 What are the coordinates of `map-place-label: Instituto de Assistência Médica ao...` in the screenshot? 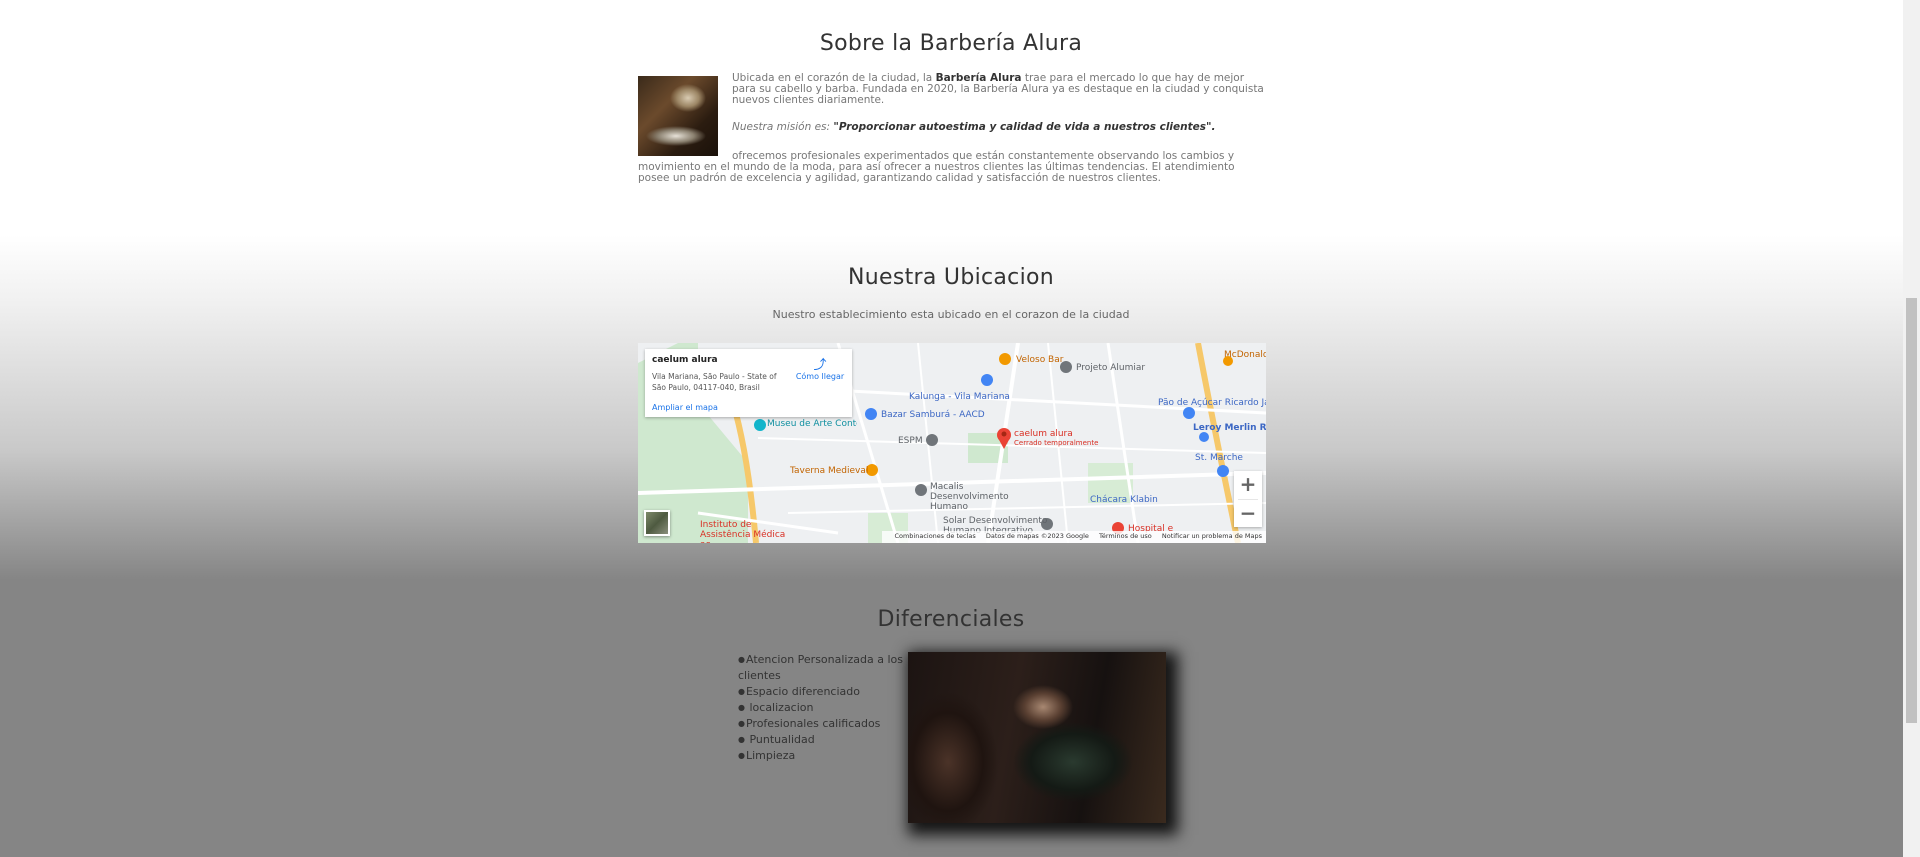 It's located at (750, 531).